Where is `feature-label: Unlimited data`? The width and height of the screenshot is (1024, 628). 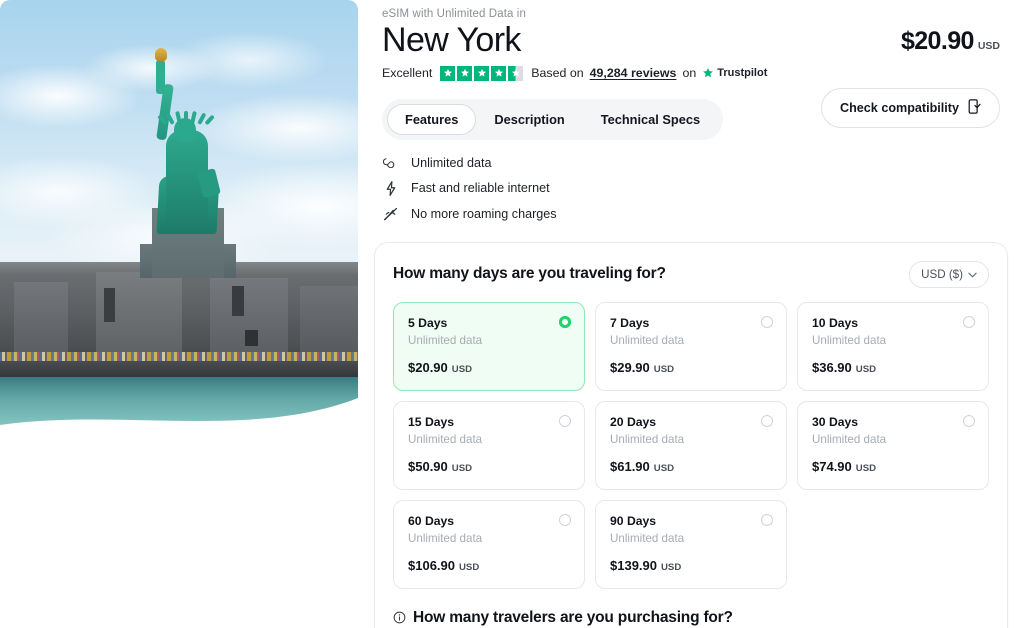
feature-label: Unlimited data is located at coordinates (451, 162).